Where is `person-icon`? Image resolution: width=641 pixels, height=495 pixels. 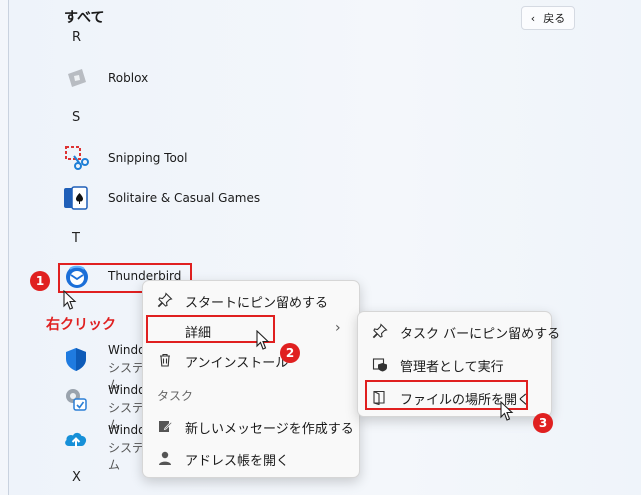
person-icon is located at coordinates (165, 458).